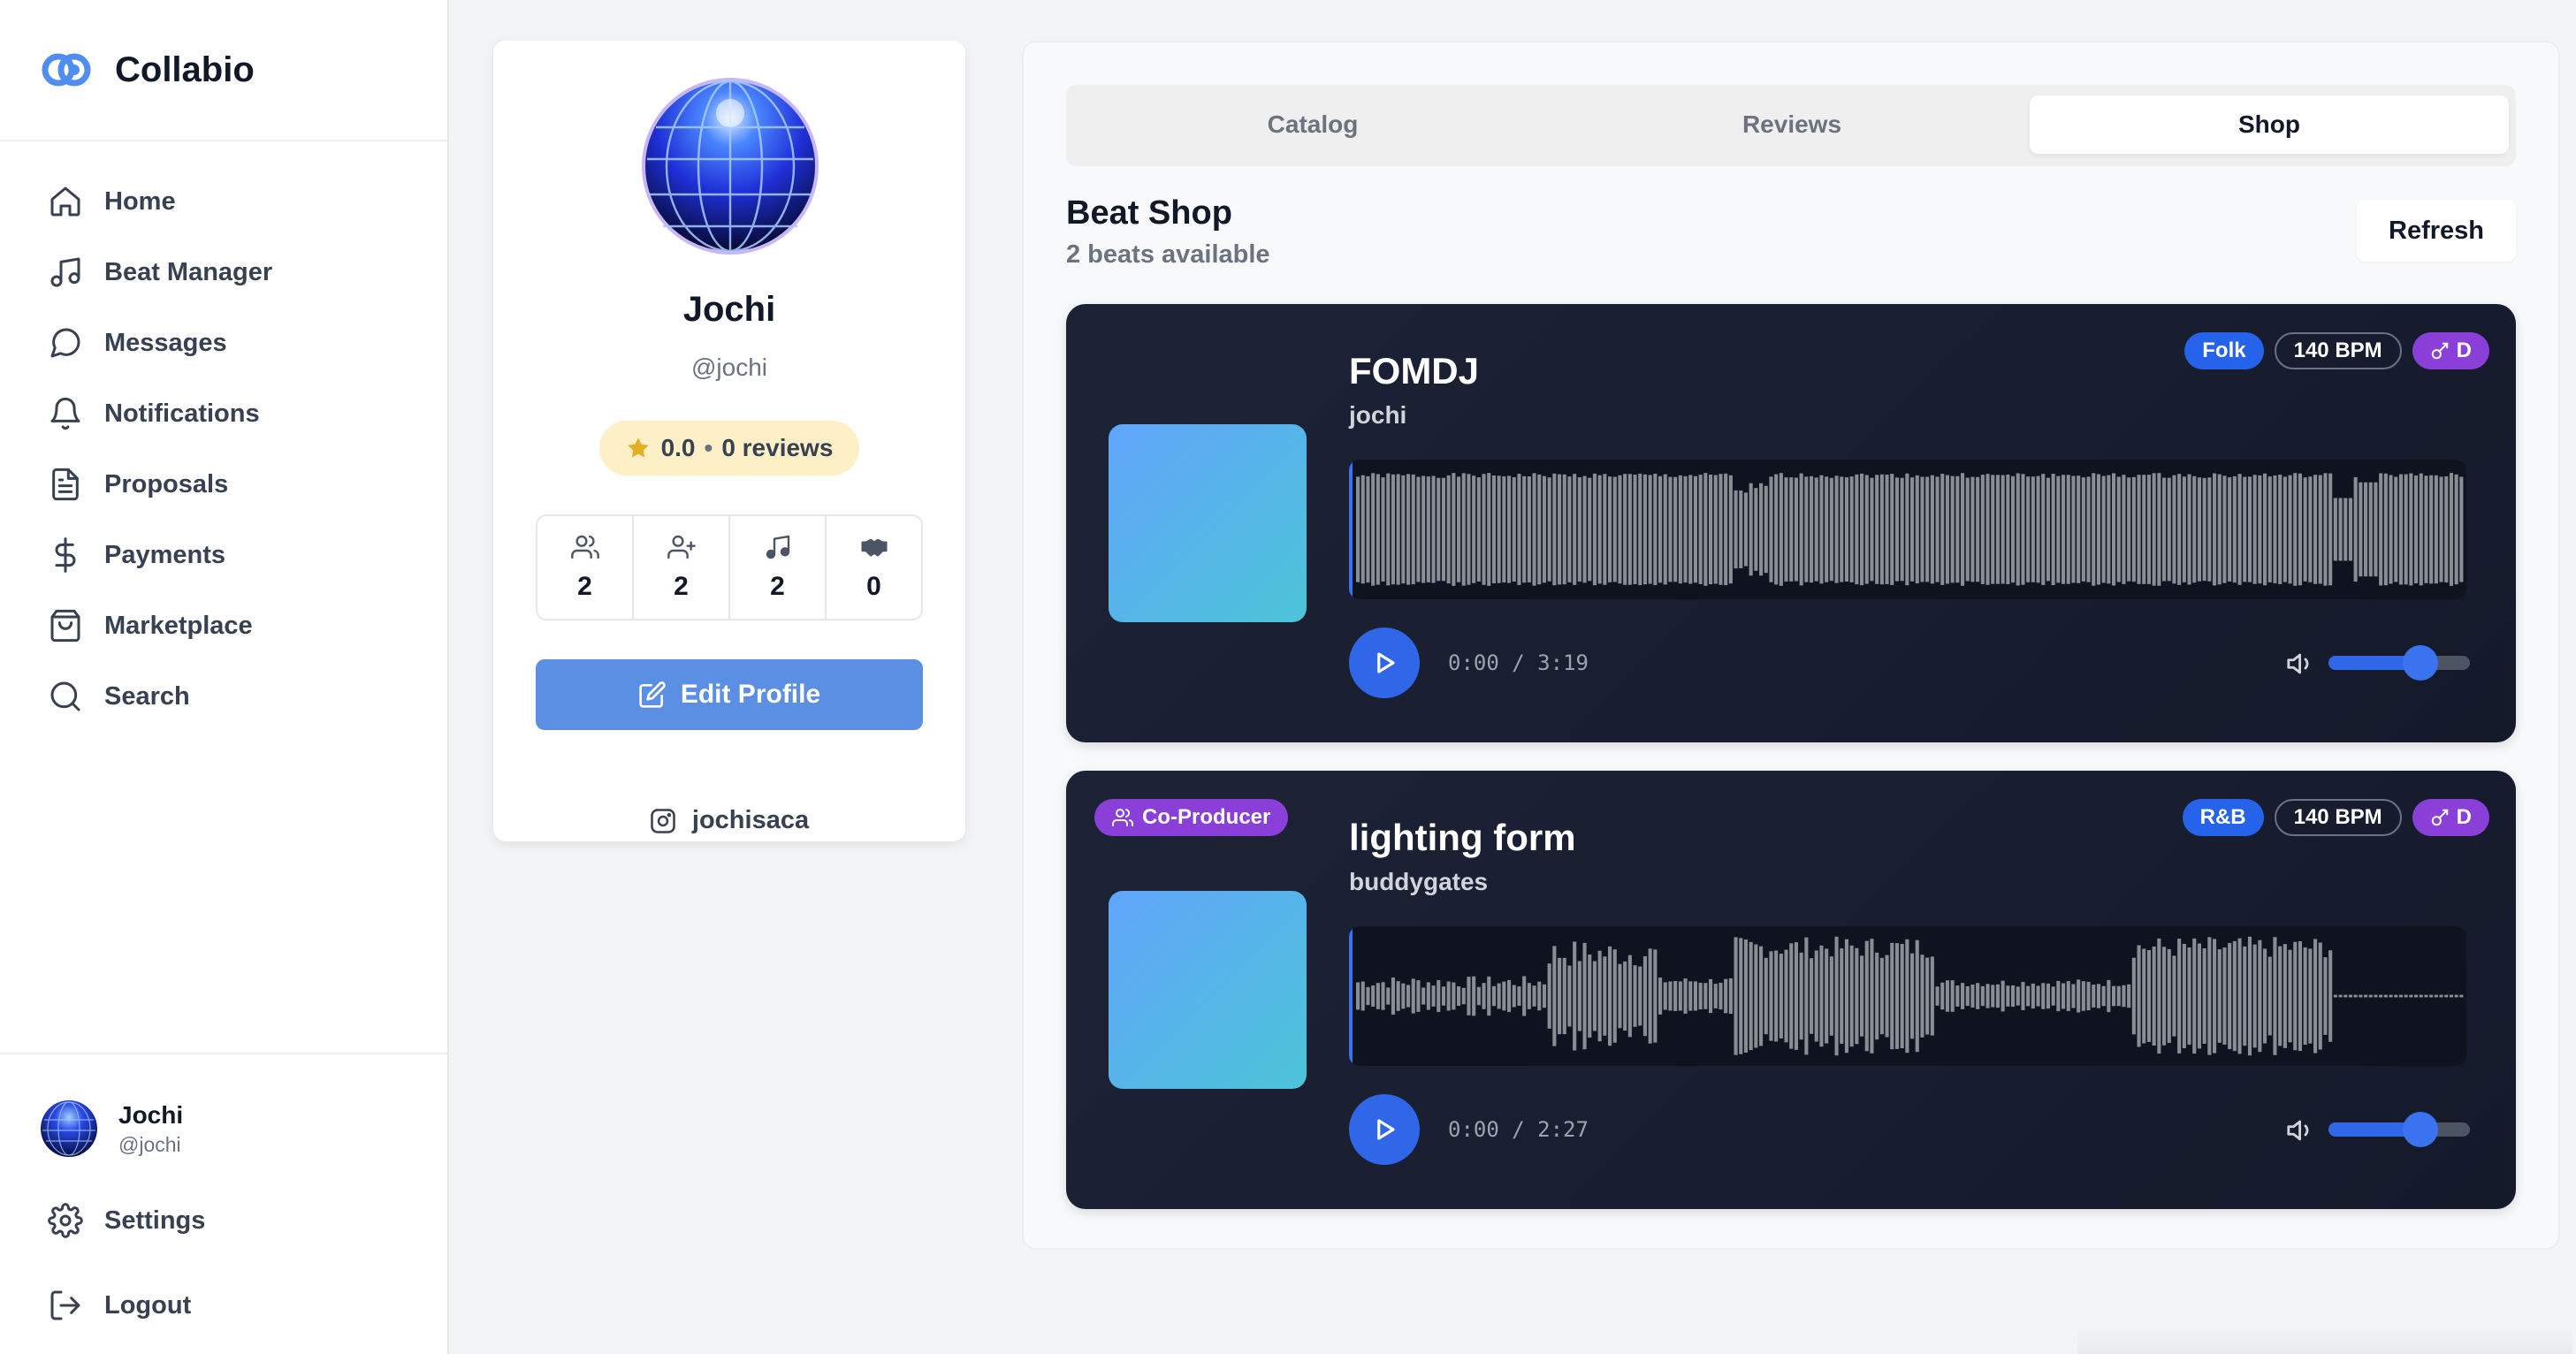 The width and height of the screenshot is (2576, 1354). What do you see at coordinates (663, 821) in the screenshot?
I see `instagram-icon` at bounding box center [663, 821].